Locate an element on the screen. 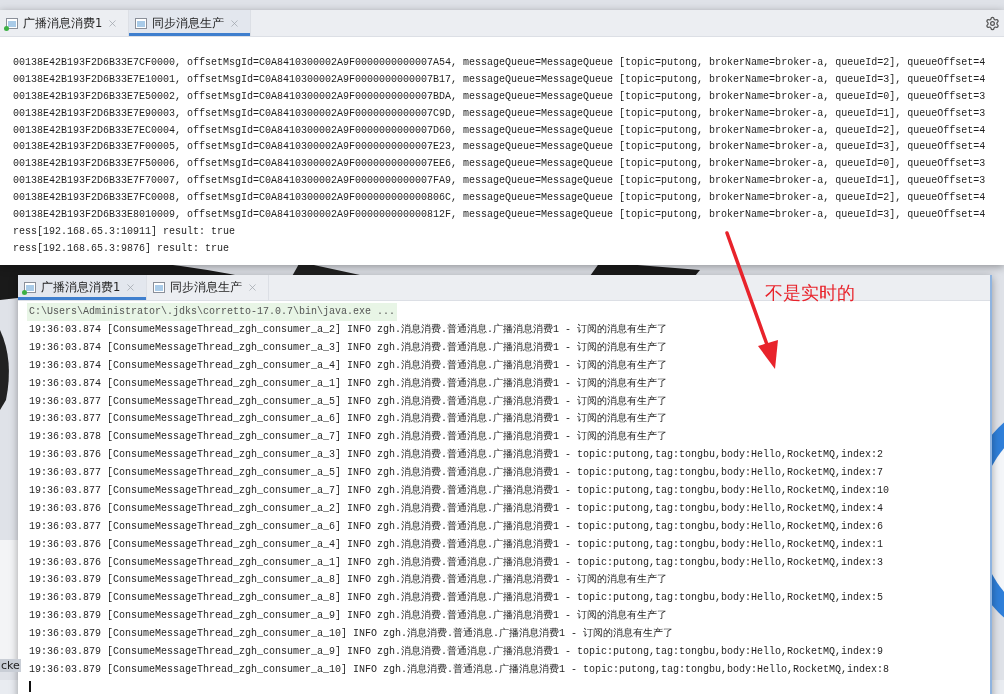  log-line: 19:36:03.876 [ConsumeMessageThread_zgh_consumer_a_2] INFO zgh.消息消费.普通消息.广播消息消费1 - topic:putong,tag:tongbu,body:Hello,RocketMQ,index:4 is located at coordinates (457, 508).